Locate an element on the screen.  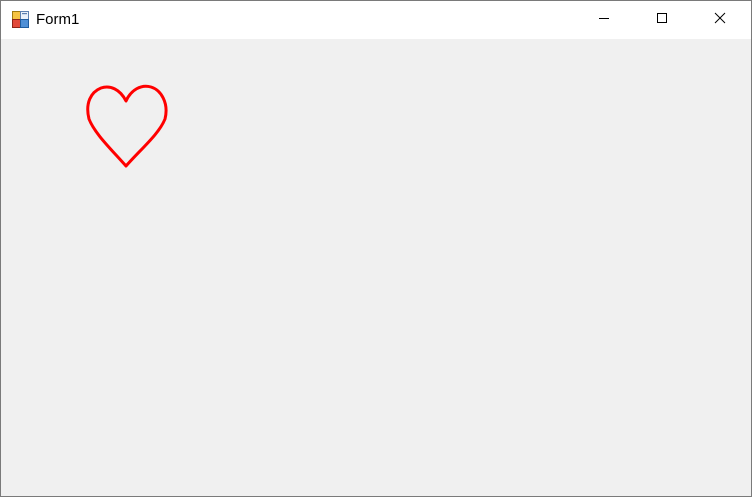
heart-drawing is located at coordinates (127, 126).